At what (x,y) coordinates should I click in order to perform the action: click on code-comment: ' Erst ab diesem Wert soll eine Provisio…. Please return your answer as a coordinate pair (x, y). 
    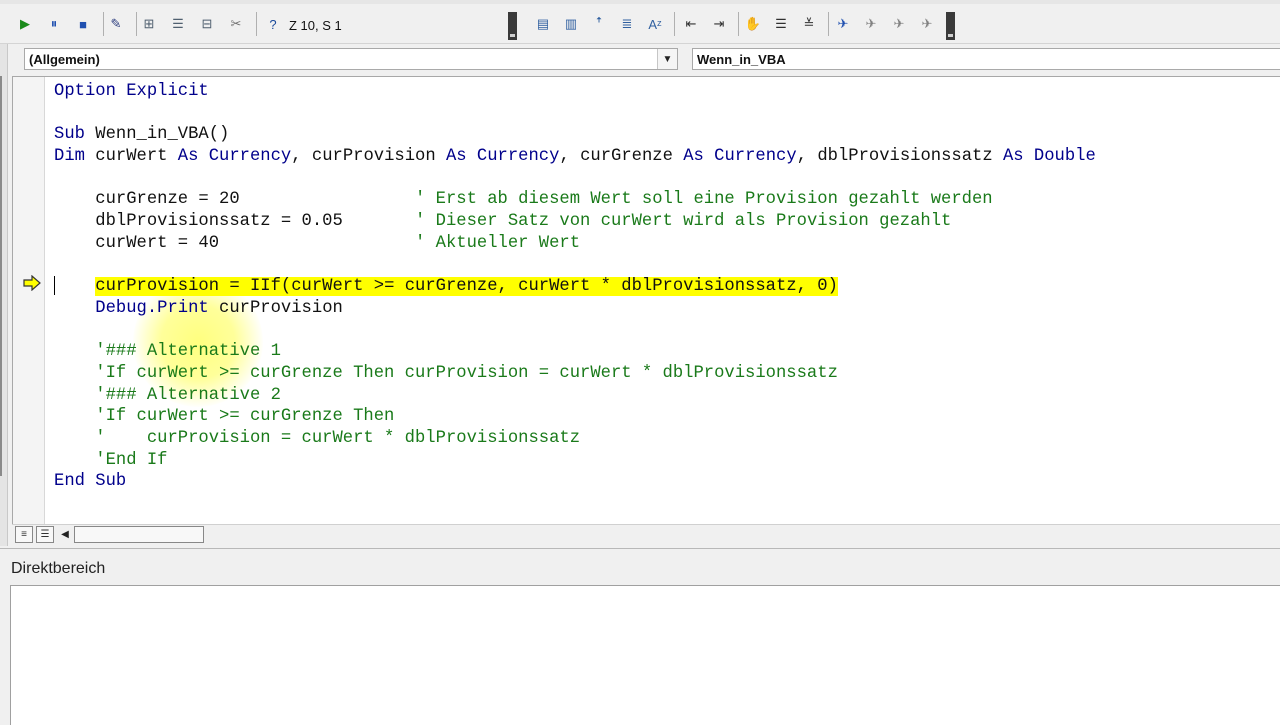
    Looking at the image, I should click on (704, 200).